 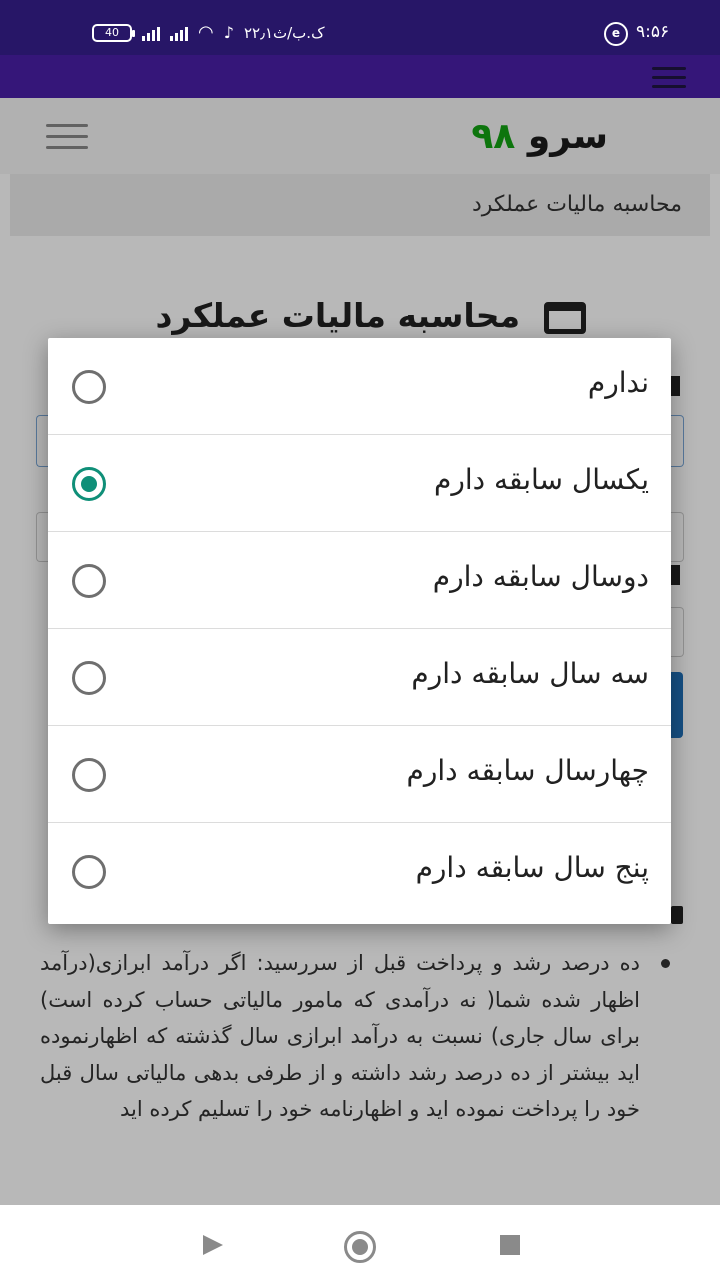 What do you see at coordinates (284, 32) in the screenshot?
I see `network-speed: ۲۲٫۱ک.ب/ث` at bounding box center [284, 32].